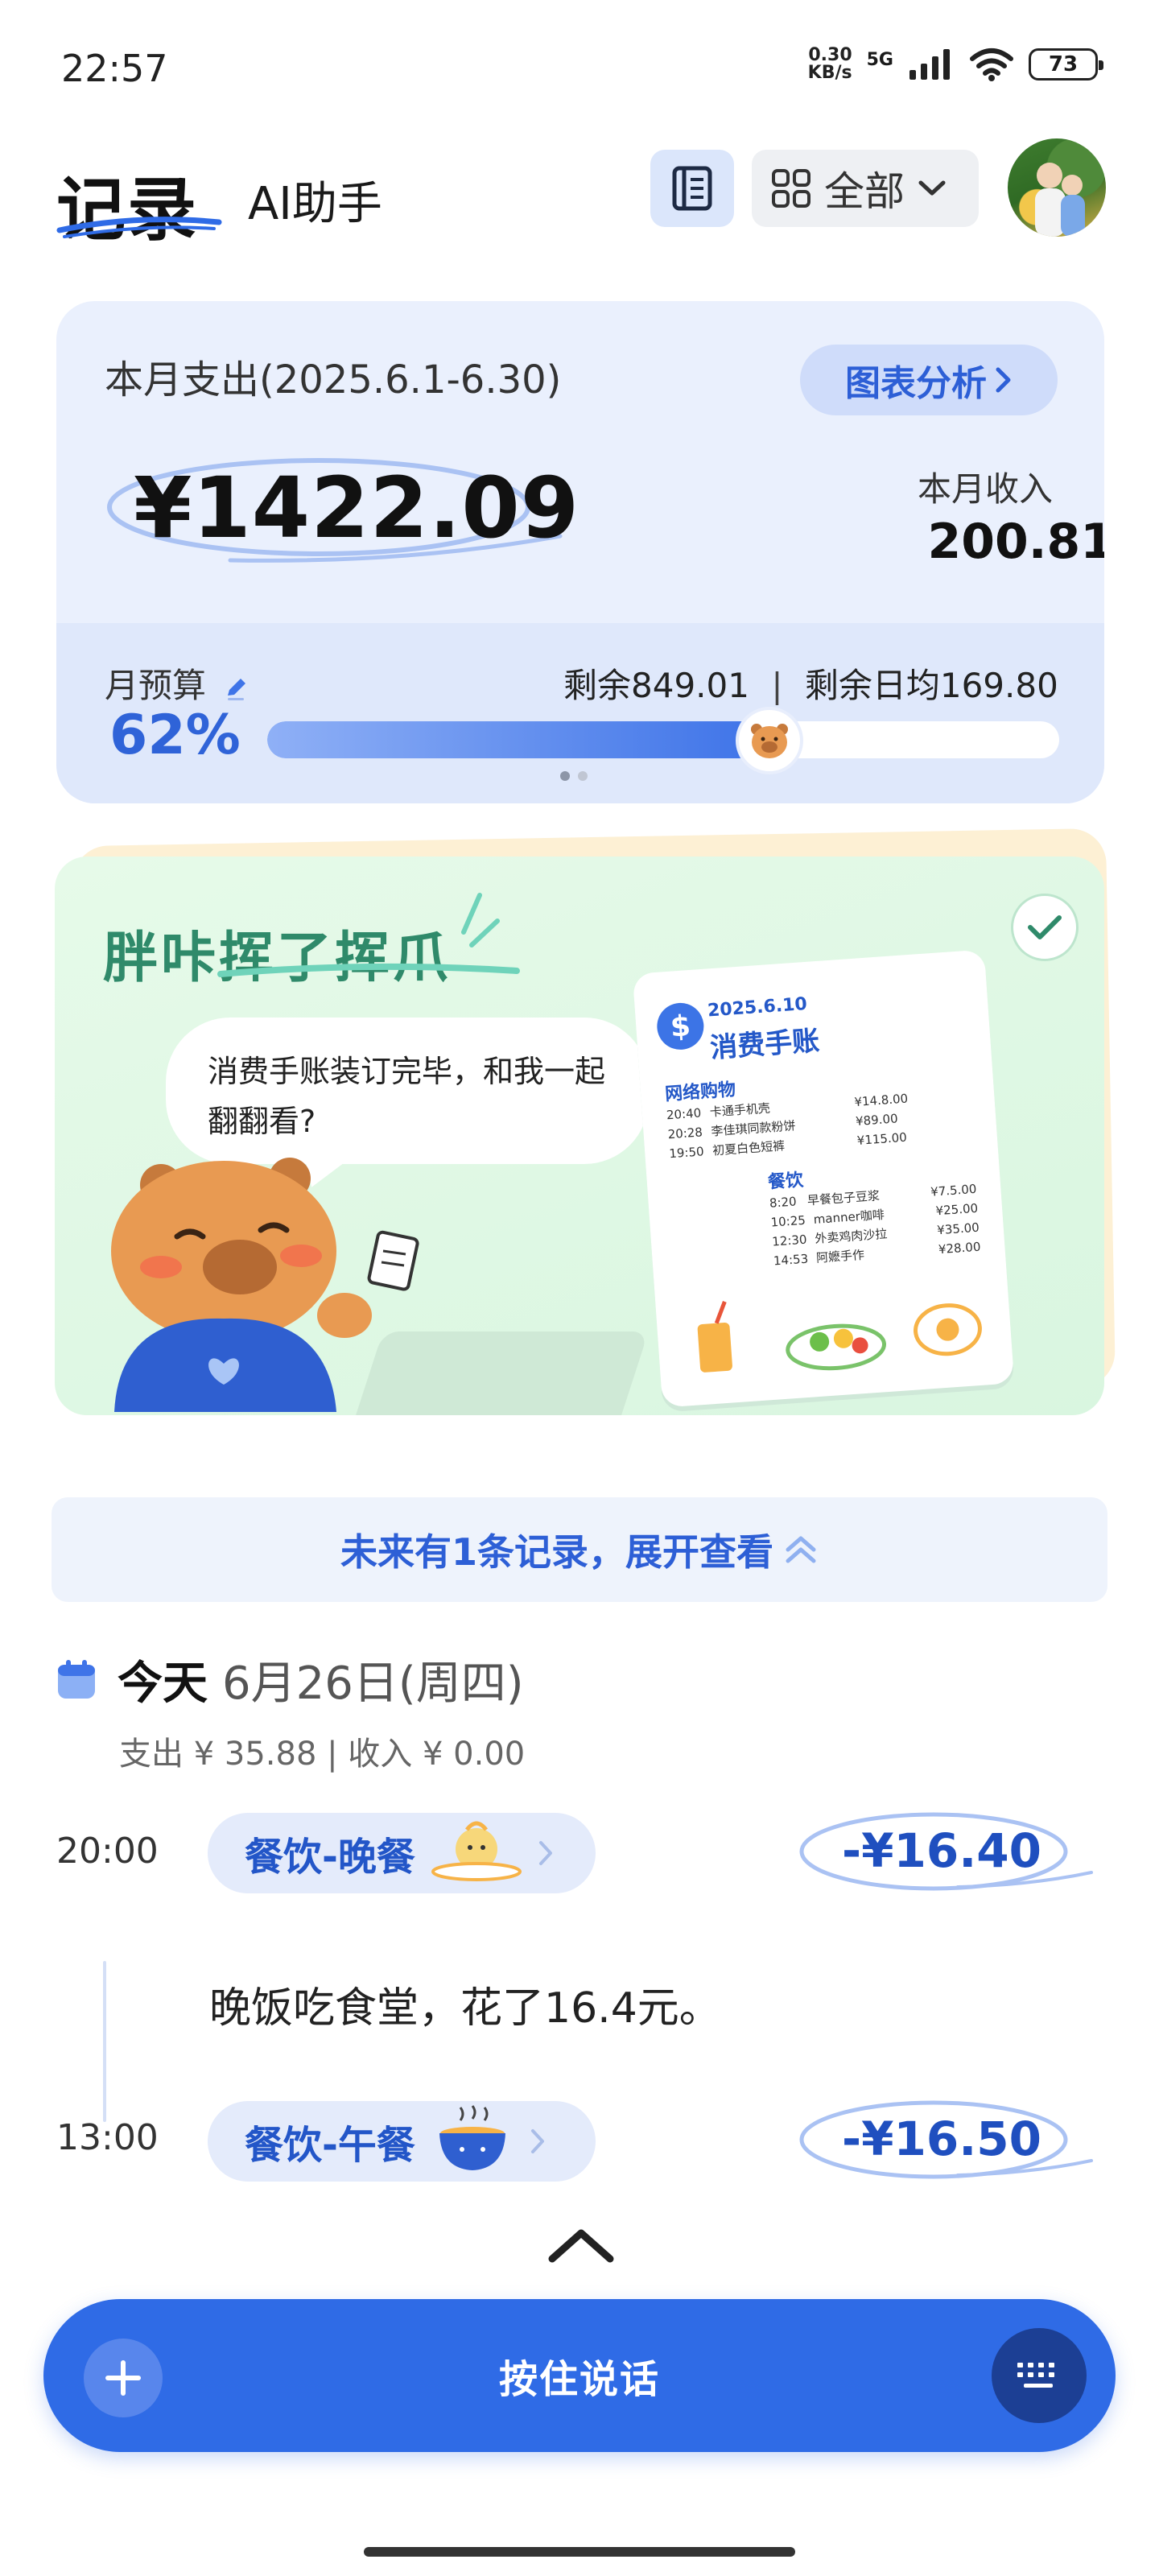  What do you see at coordinates (265, 1285) in the screenshot?
I see `capybara-mascot-illustration` at bounding box center [265, 1285].